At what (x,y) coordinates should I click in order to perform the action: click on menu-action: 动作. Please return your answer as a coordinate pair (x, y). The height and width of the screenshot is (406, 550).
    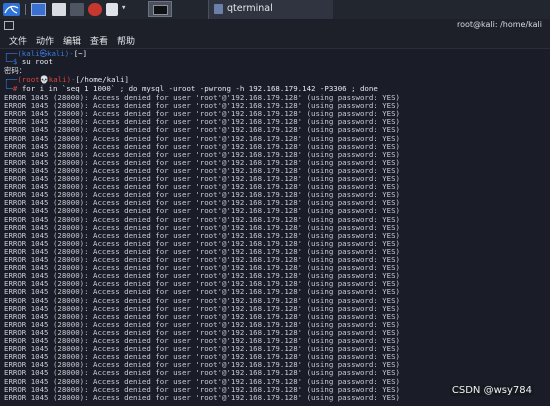
    Looking at the image, I should click on (45, 40).